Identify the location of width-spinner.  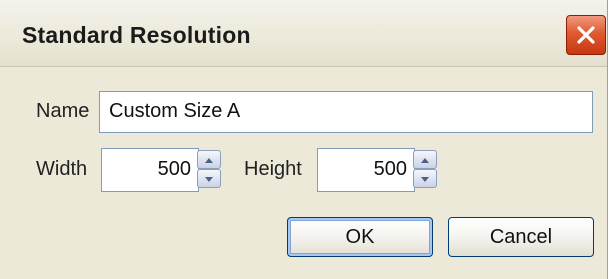
(209, 169).